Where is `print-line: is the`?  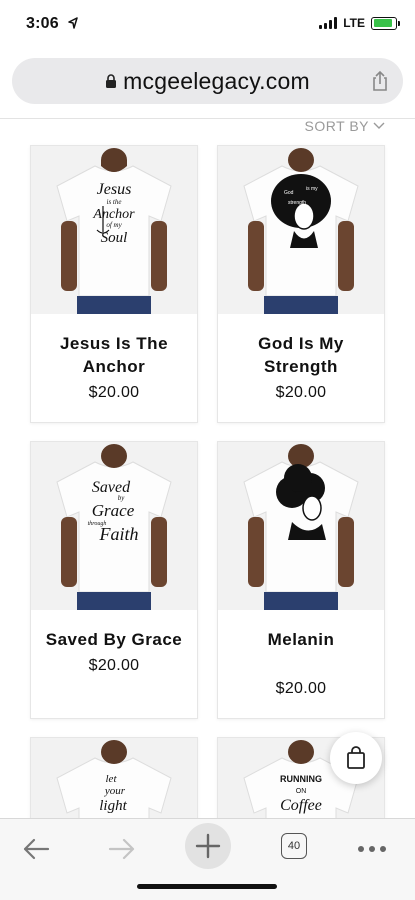
print-line: is the is located at coordinates (114, 202).